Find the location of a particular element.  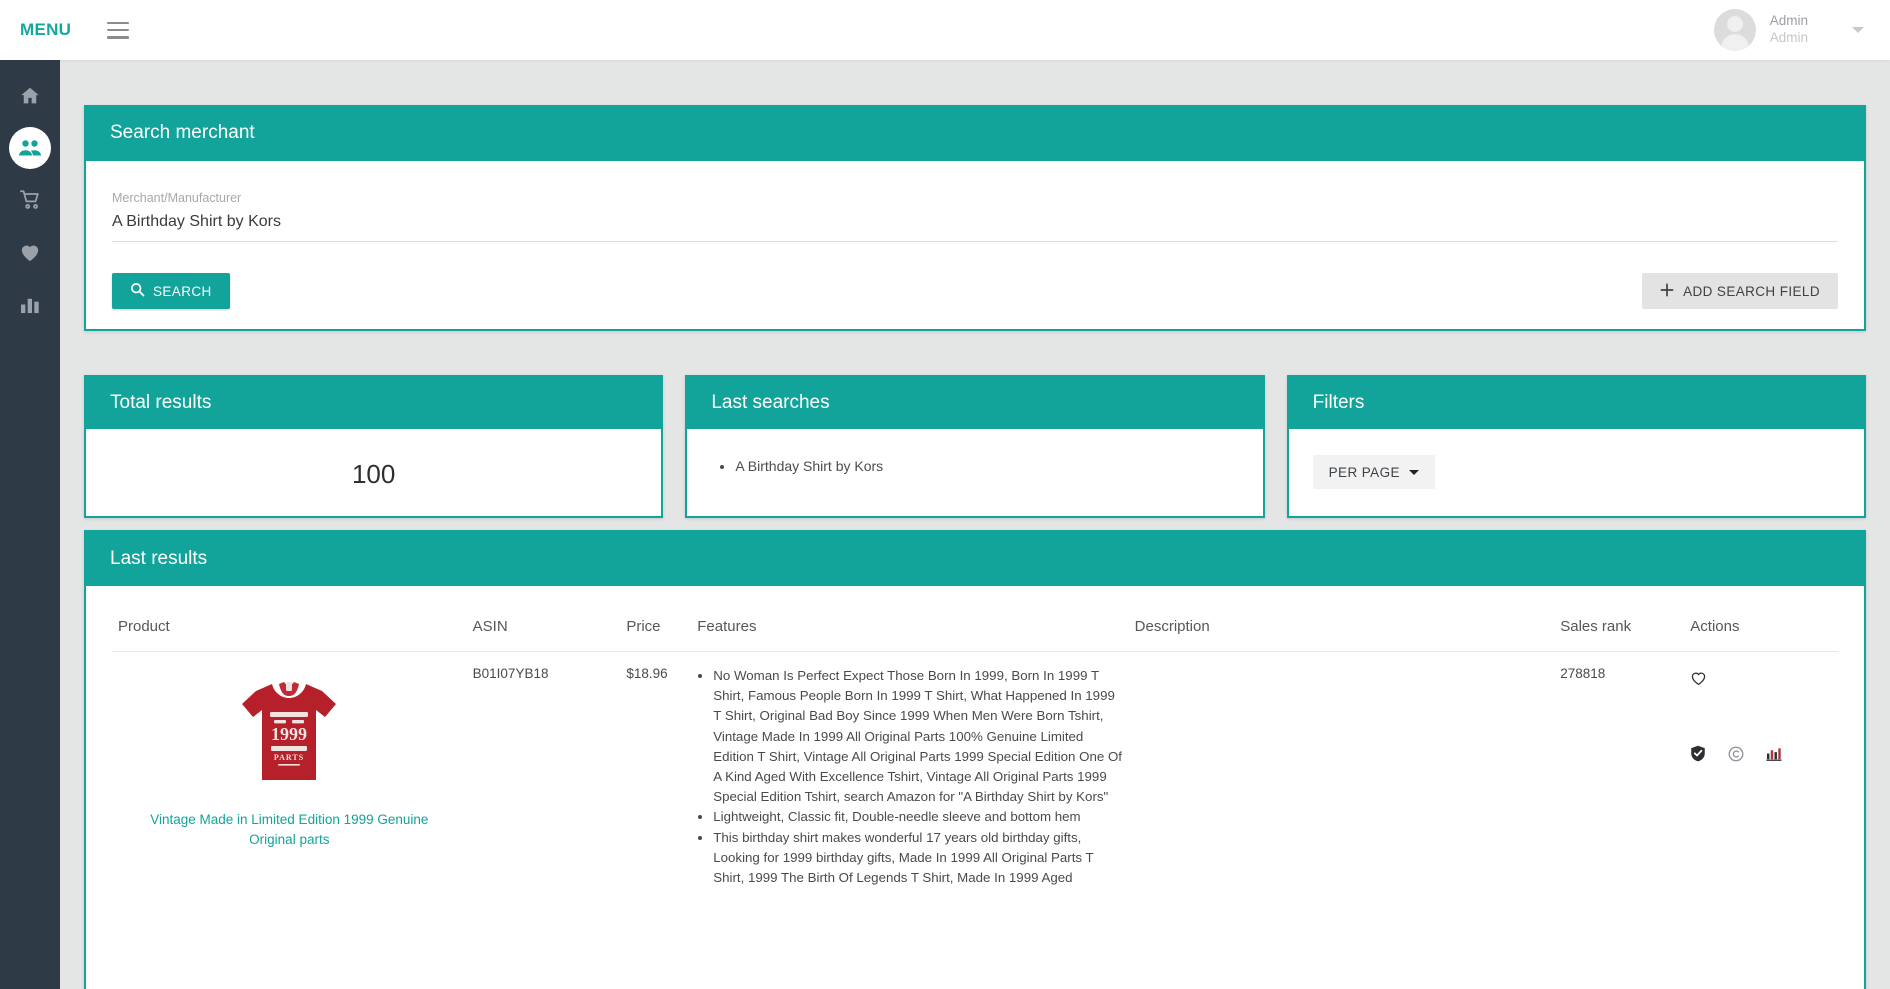

cell-asin: B01I07YB18 is located at coordinates (510, 673).